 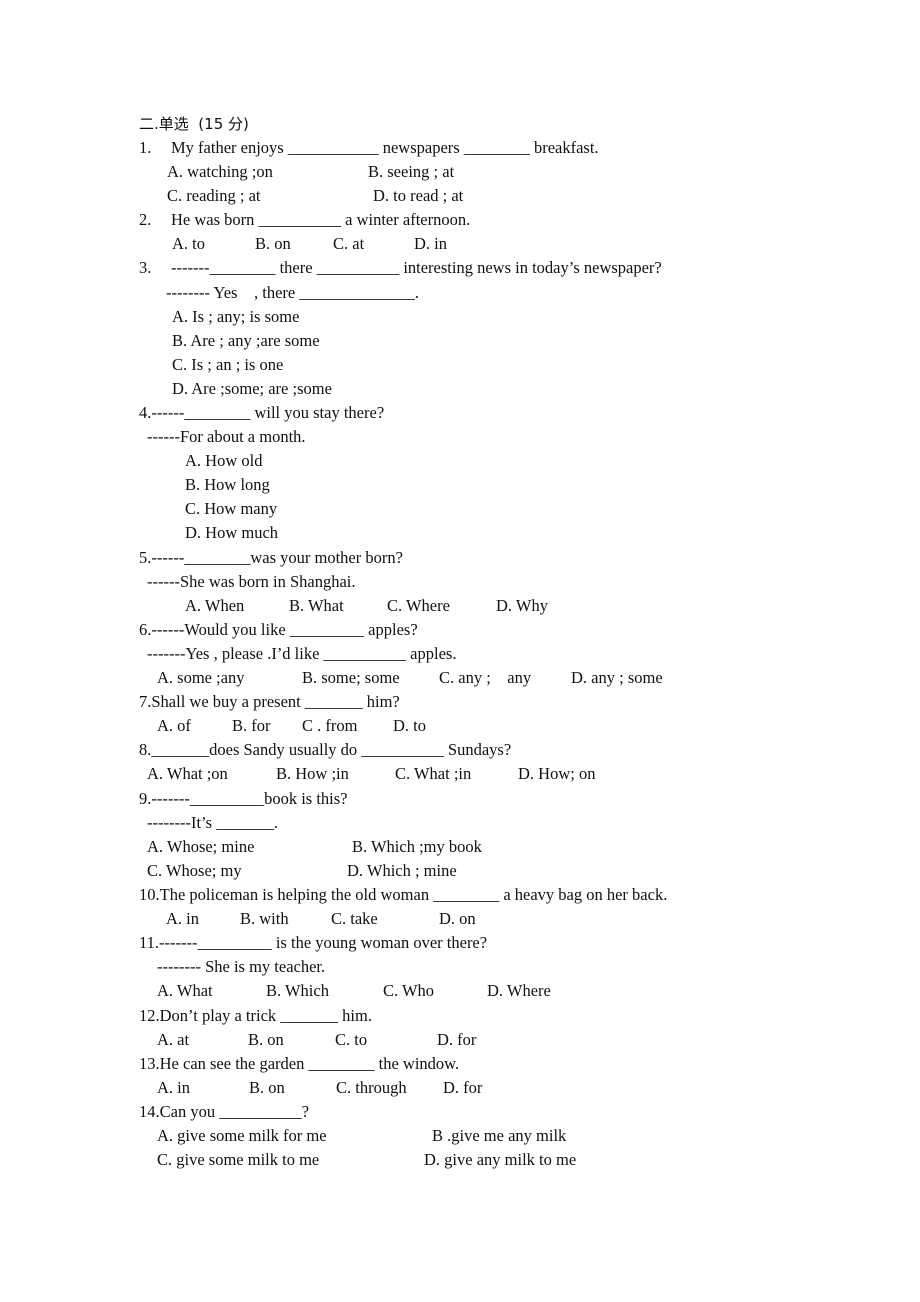 What do you see at coordinates (485, 677) in the screenshot?
I see `option-c: C. any ; any` at bounding box center [485, 677].